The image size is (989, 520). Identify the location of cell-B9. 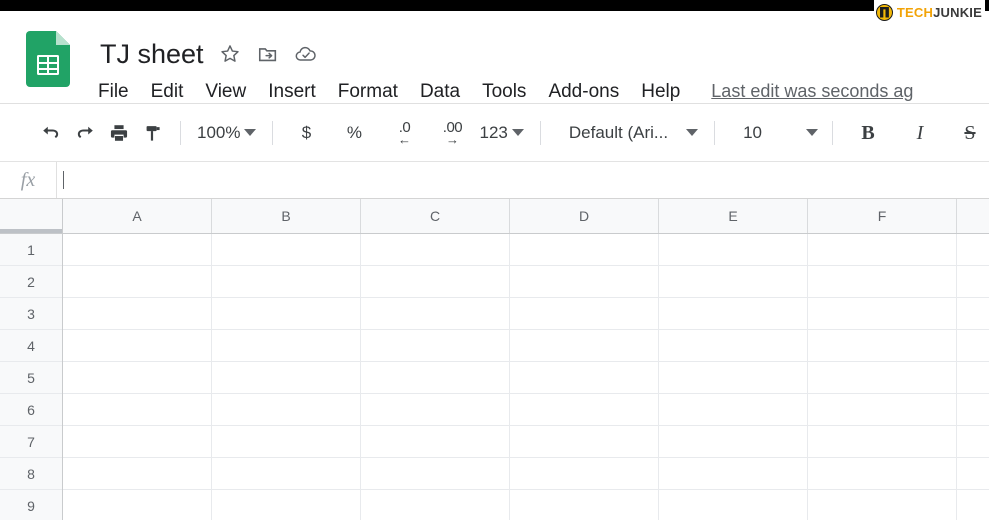
(286, 505).